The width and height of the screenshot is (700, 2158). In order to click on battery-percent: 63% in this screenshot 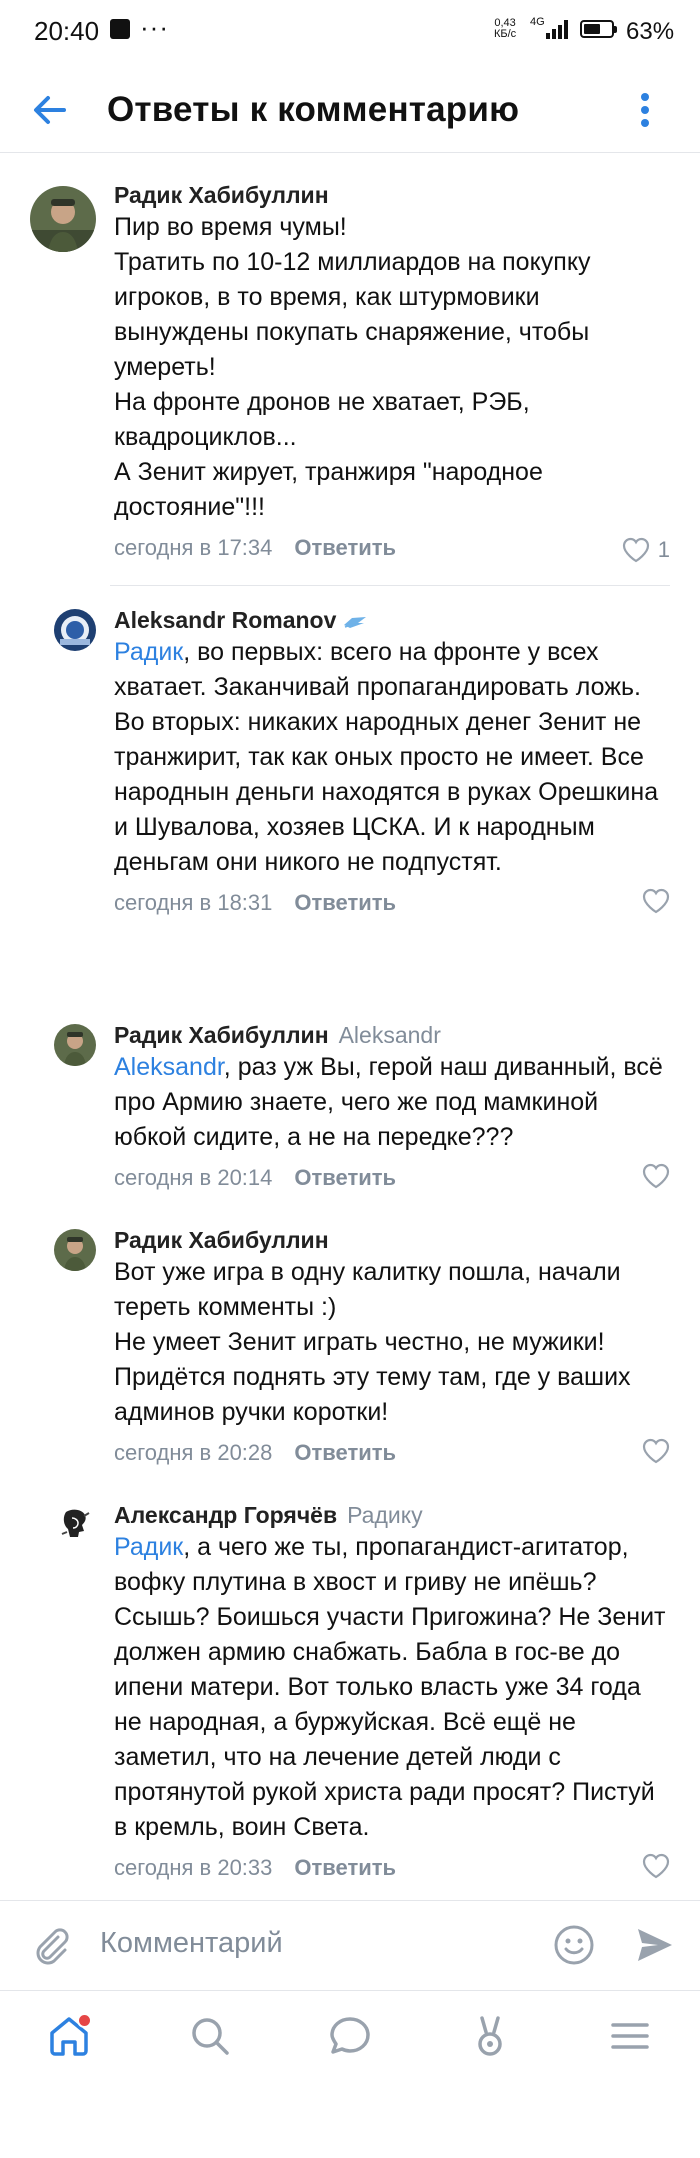, I will do `click(650, 31)`.